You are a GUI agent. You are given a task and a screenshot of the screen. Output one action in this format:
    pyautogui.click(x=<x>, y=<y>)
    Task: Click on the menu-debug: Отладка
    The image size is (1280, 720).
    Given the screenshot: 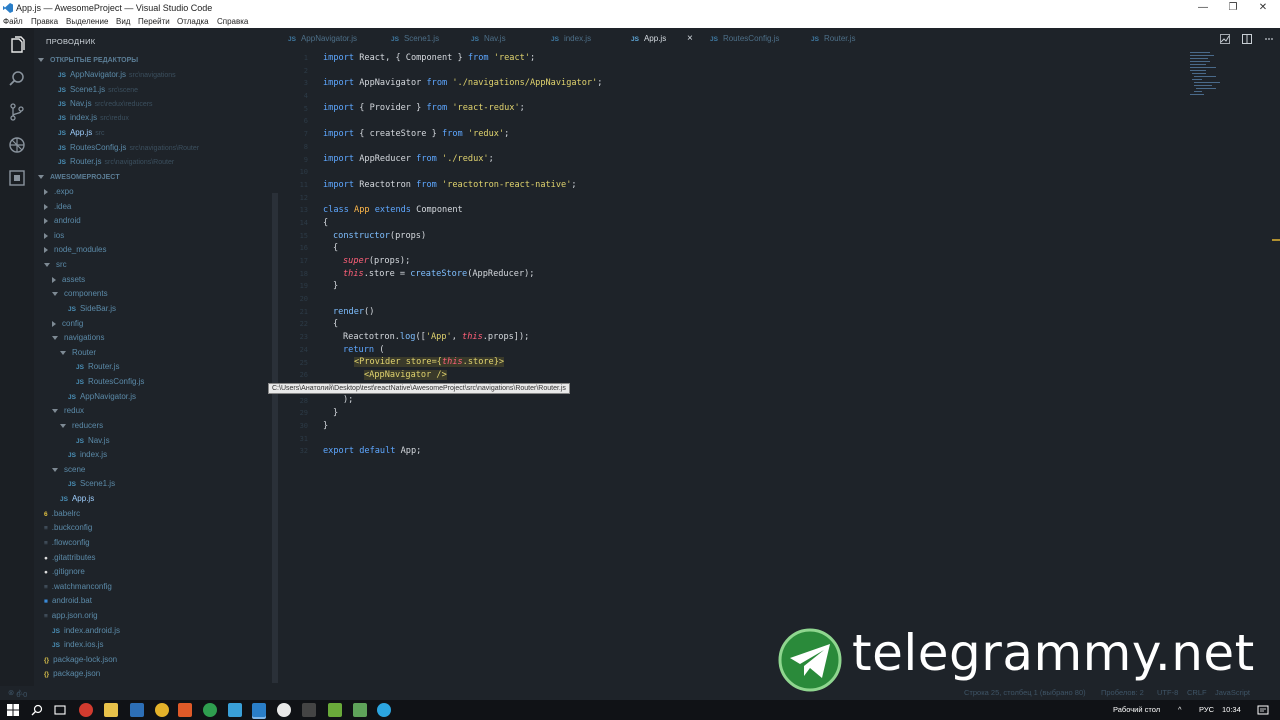 What is the action you would take?
    pyautogui.click(x=193, y=21)
    